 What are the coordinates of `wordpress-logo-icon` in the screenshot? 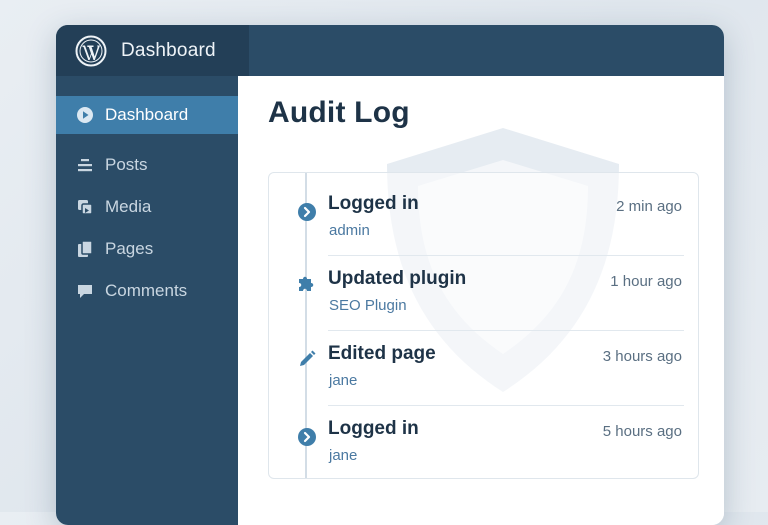 It's located at (91, 50).